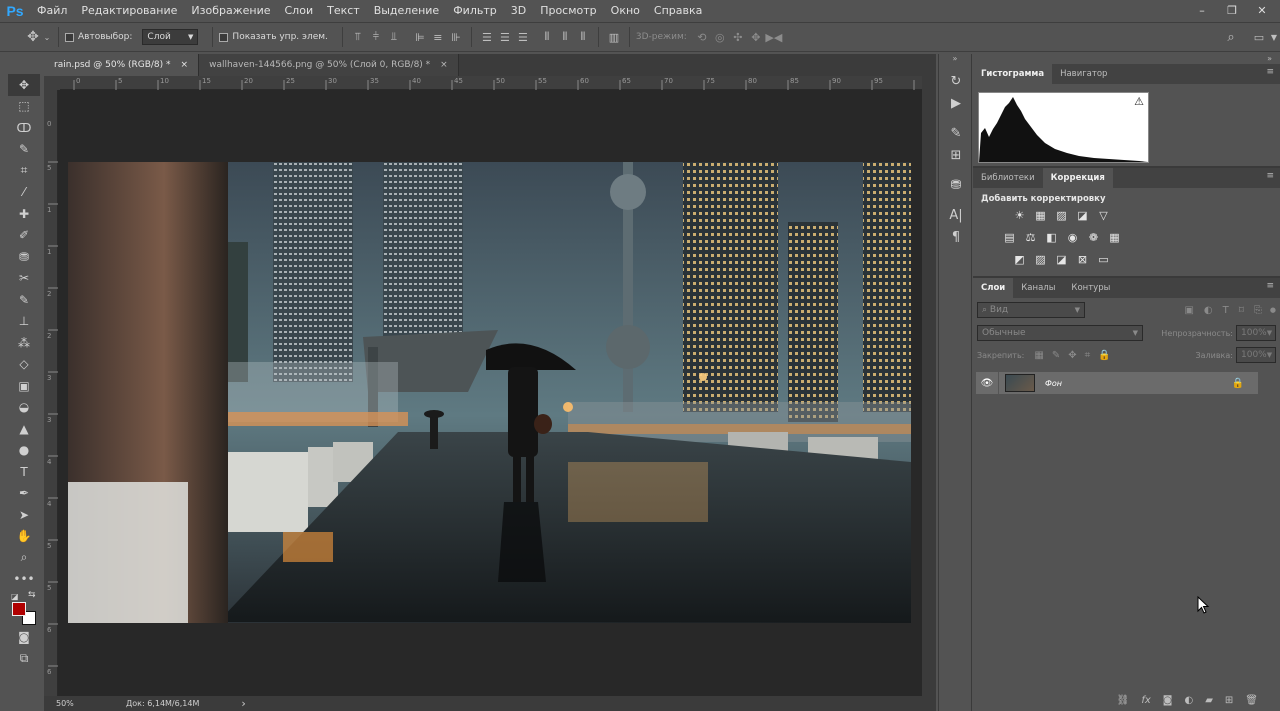  What do you see at coordinates (24, 558) in the screenshot?
I see `zoom-tool-icon: ⌕` at bounding box center [24, 558].